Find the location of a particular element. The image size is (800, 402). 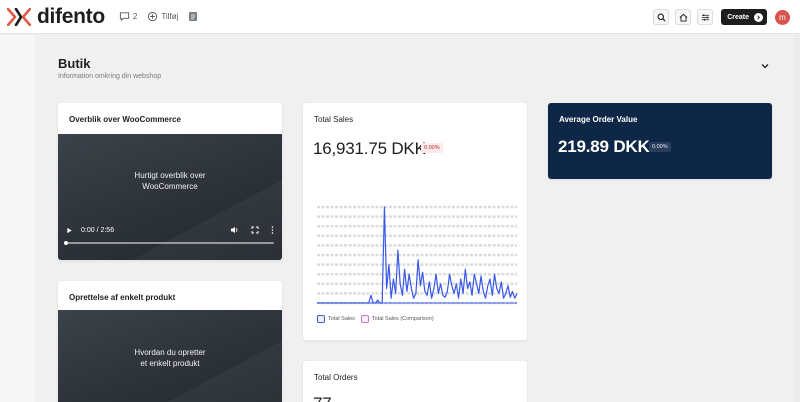

chart-legend: Total Sales Total Sales (Comparison) is located at coordinates (378, 319).